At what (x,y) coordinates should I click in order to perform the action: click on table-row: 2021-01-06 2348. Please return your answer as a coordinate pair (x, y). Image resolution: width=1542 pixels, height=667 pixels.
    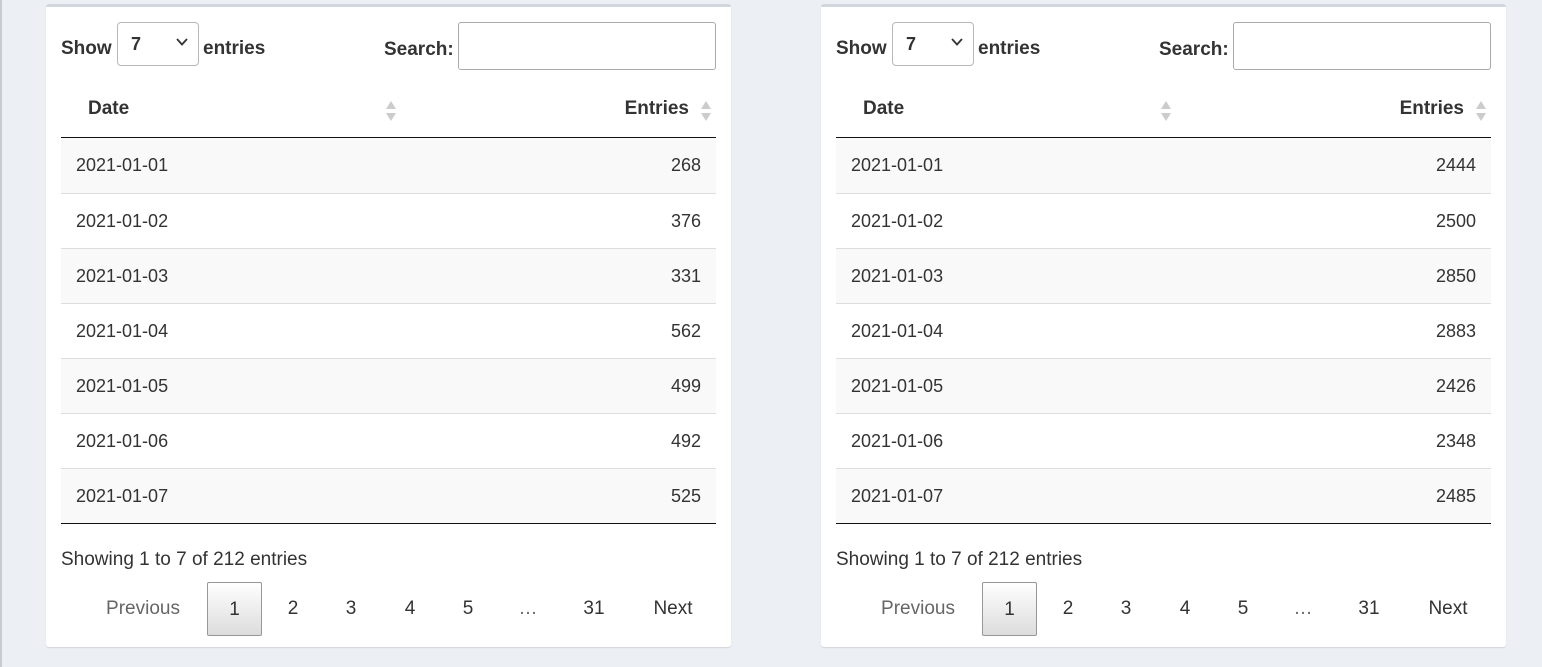
    Looking at the image, I should click on (1163, 440).